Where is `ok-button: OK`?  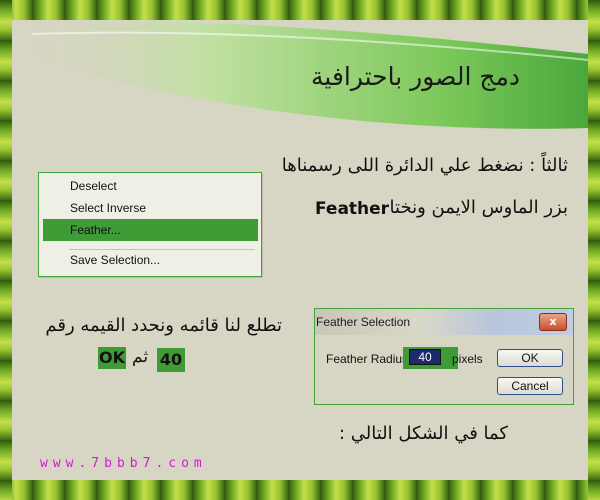 ok-button: OK is located at coordinates (530, 358).